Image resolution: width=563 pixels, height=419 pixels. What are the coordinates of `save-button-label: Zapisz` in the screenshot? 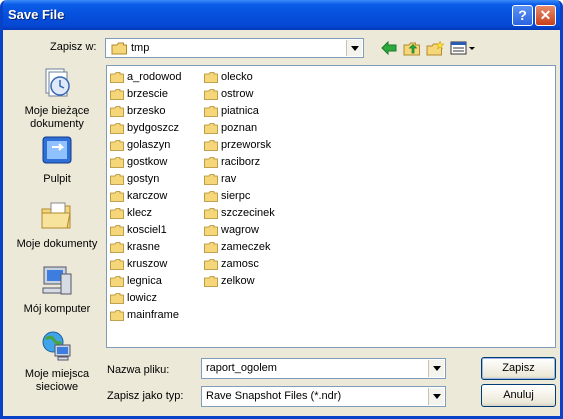 It's located at (518, 368).